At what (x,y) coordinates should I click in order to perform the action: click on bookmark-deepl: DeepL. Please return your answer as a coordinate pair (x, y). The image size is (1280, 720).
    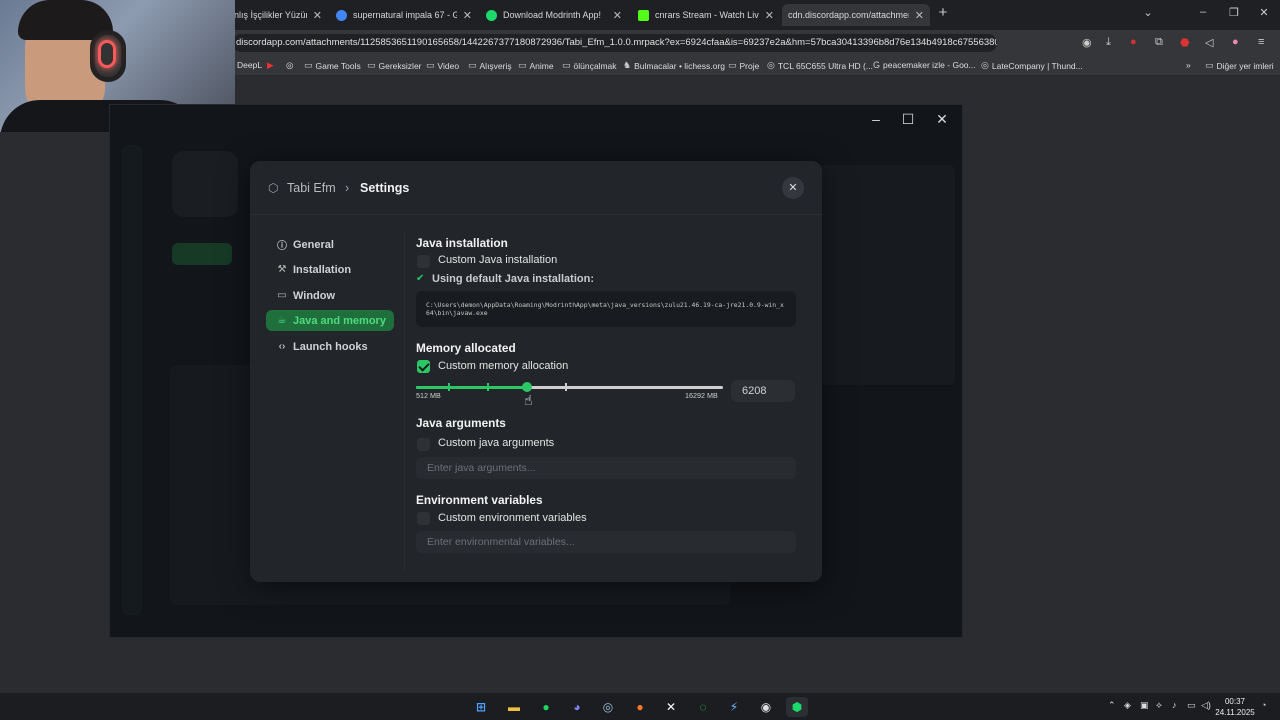
    Looking at the image, I should click on (249, 65).